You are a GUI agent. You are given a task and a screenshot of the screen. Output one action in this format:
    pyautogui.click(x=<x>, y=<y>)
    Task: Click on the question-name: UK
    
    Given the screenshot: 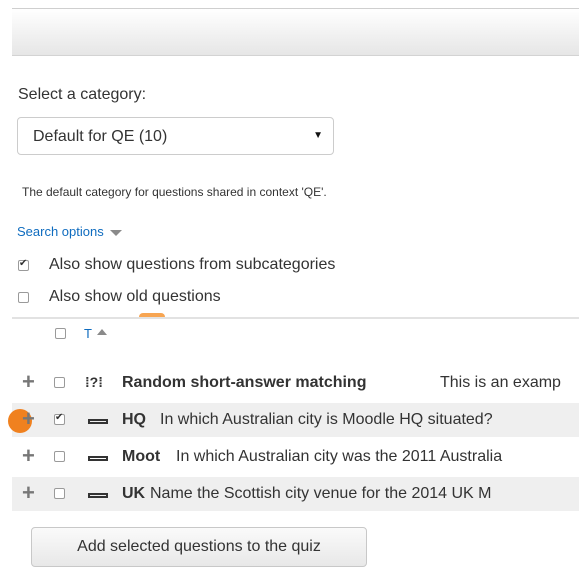 What is the action you would take?
    pyautogui.click(x=134, y=493)
    